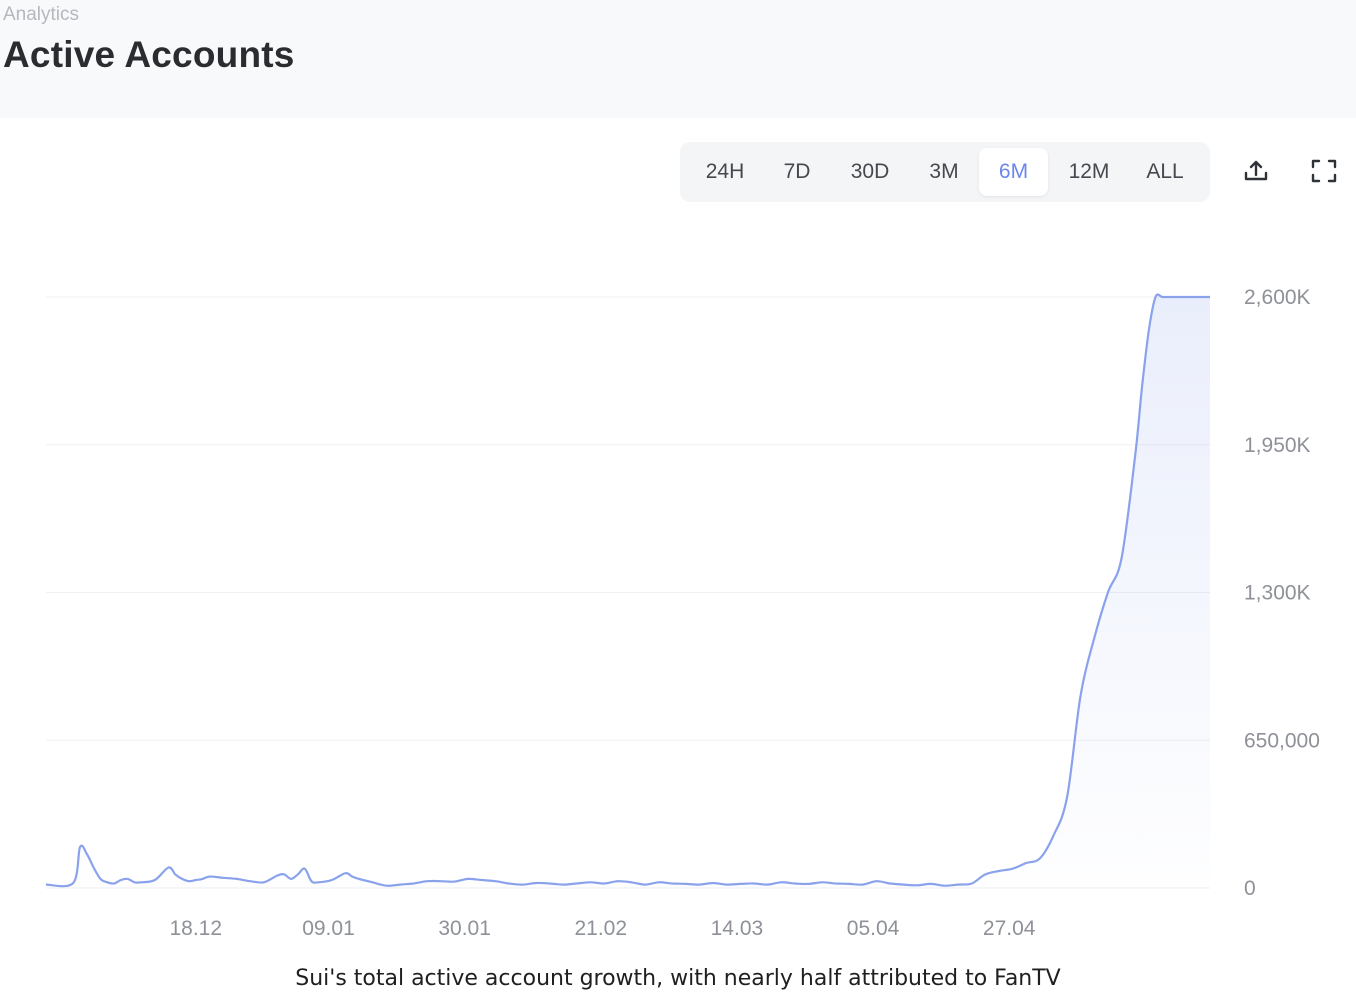 The height and width of the screenshot is (998, 1356). What do you see at coordinates (1282, 740) in the screenshot?
I see `y-tick-label: 650,000` at bounding box center [1282, 740].